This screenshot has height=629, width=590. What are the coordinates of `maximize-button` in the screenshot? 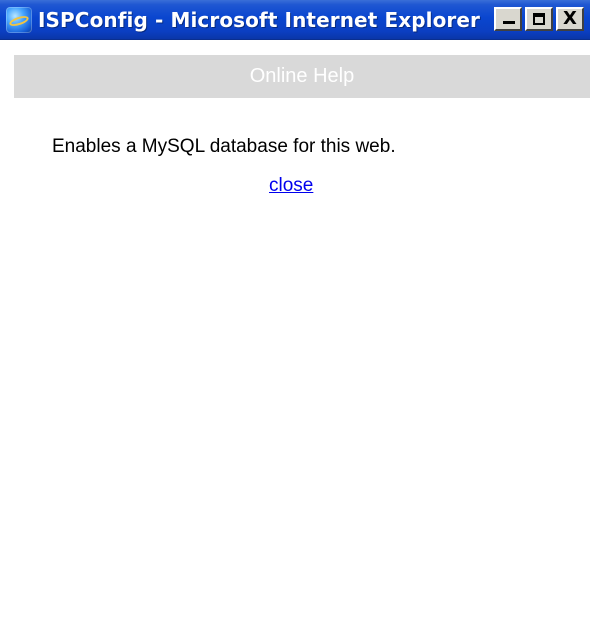 It's located at (539, 19).